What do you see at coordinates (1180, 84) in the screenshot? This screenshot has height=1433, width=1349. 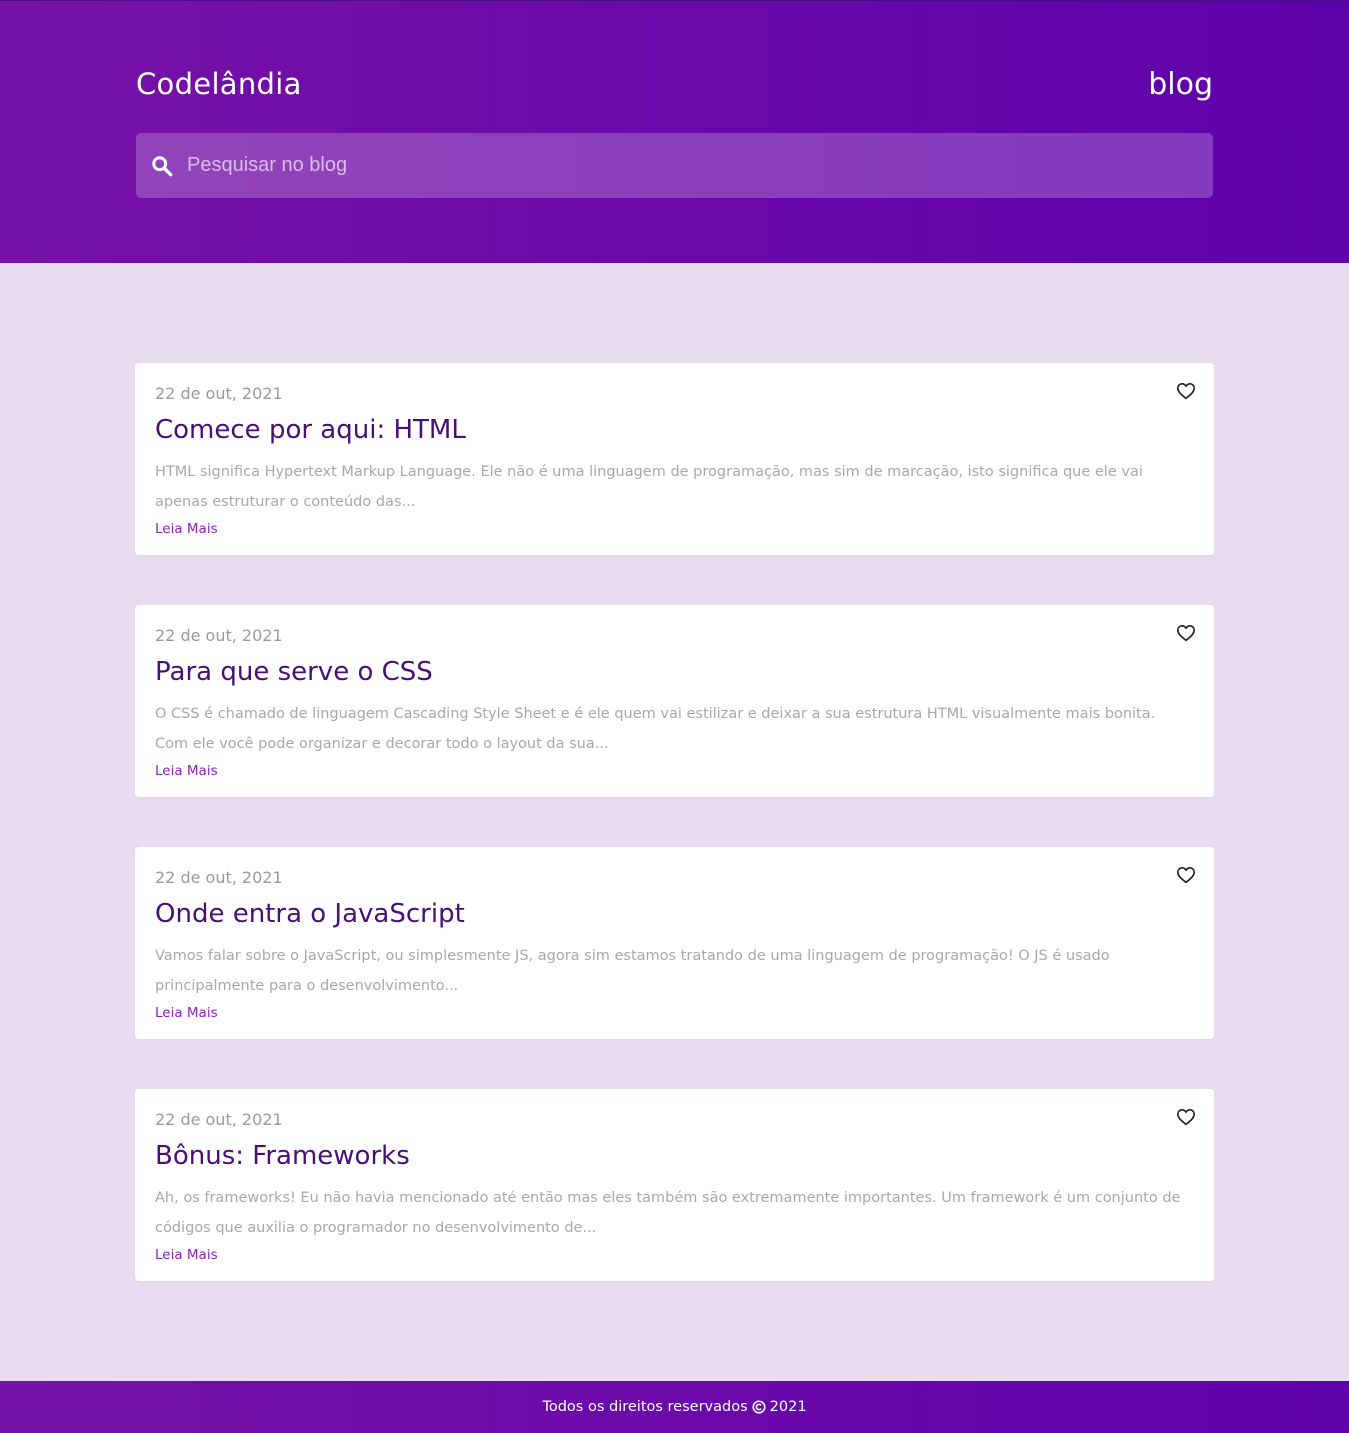 I see `nav-blog-link: blog` at bounding box center [1180, 84].